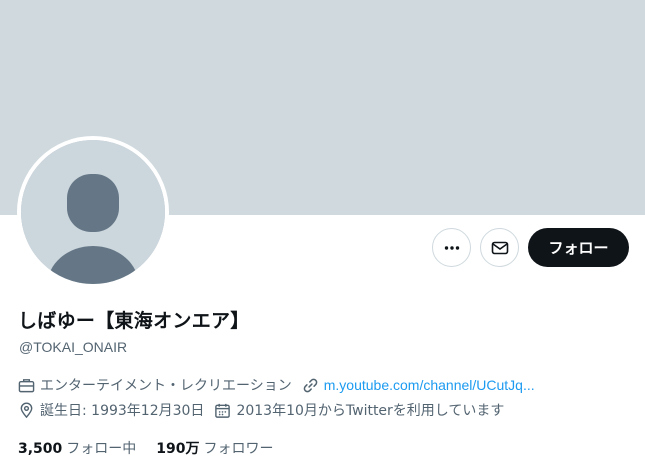  What do you see at coordinates (73, 347) in the screenshot?
I see `user-handle: @TOKAI_ONAIR` at bounding box center [73, 347].